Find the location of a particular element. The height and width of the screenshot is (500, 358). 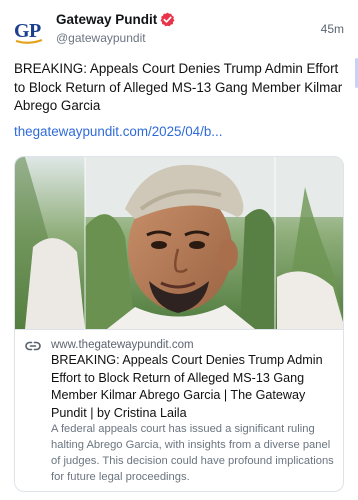

gp-logo-icon: G P is located at coordinates (29, 30).